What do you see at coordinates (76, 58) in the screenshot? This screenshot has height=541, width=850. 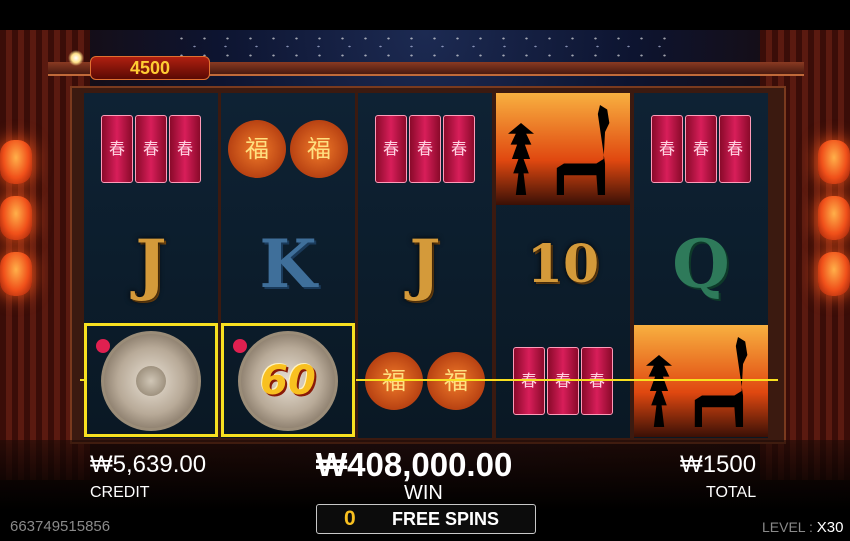 I see `sparkle-icon` at bounding box center [76, 58].